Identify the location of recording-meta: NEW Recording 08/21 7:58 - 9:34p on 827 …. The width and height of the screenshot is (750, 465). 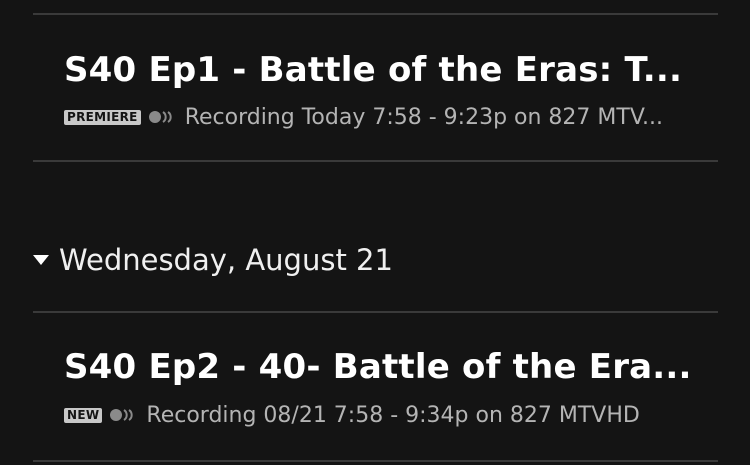
(352, 415).